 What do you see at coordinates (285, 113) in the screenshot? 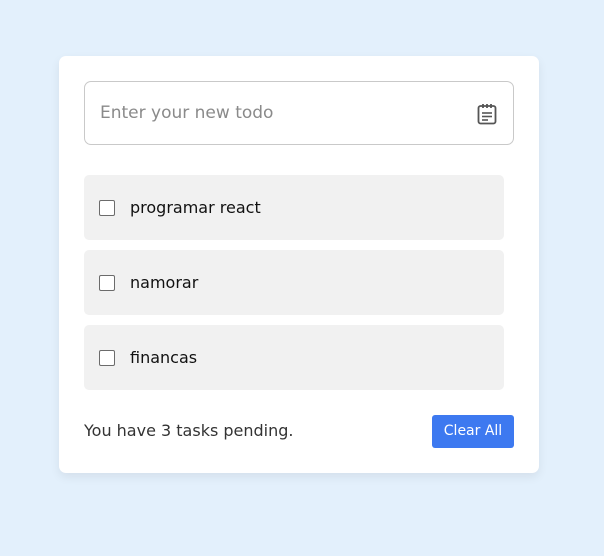
I see `todo-input` at bounding box center [285, 113].